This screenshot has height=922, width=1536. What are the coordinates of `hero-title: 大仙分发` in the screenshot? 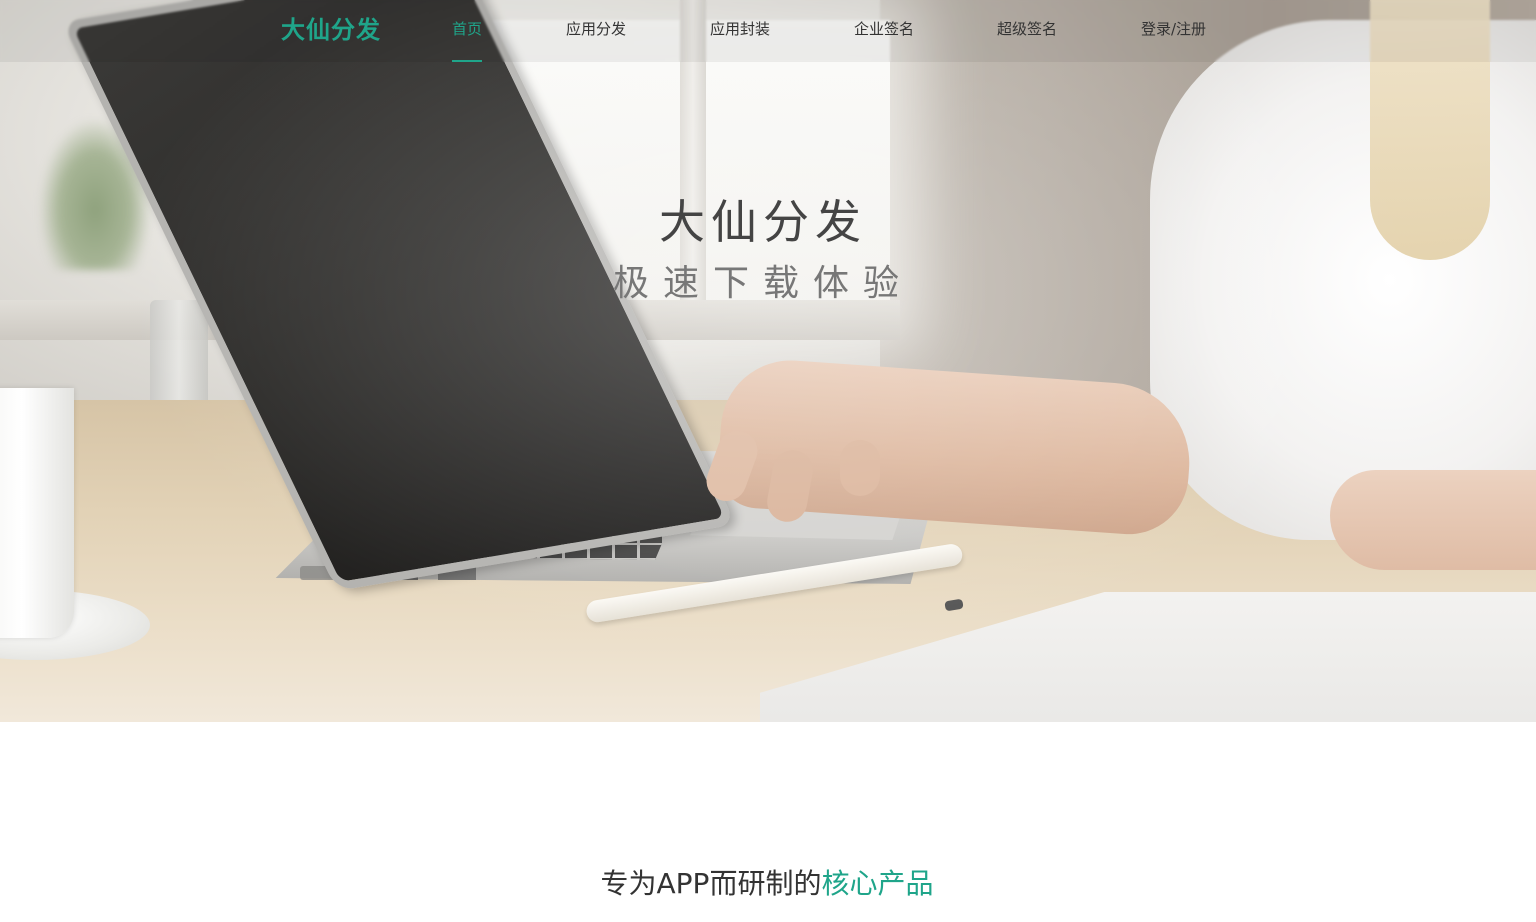 It's located at (763, 222).